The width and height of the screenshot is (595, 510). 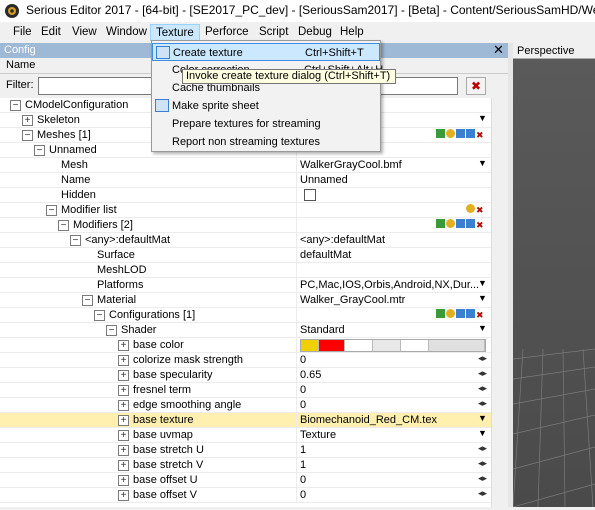 I want to click on tree-row: + colorize mask strength 0 ◂▸, so click(x=245, y=360).